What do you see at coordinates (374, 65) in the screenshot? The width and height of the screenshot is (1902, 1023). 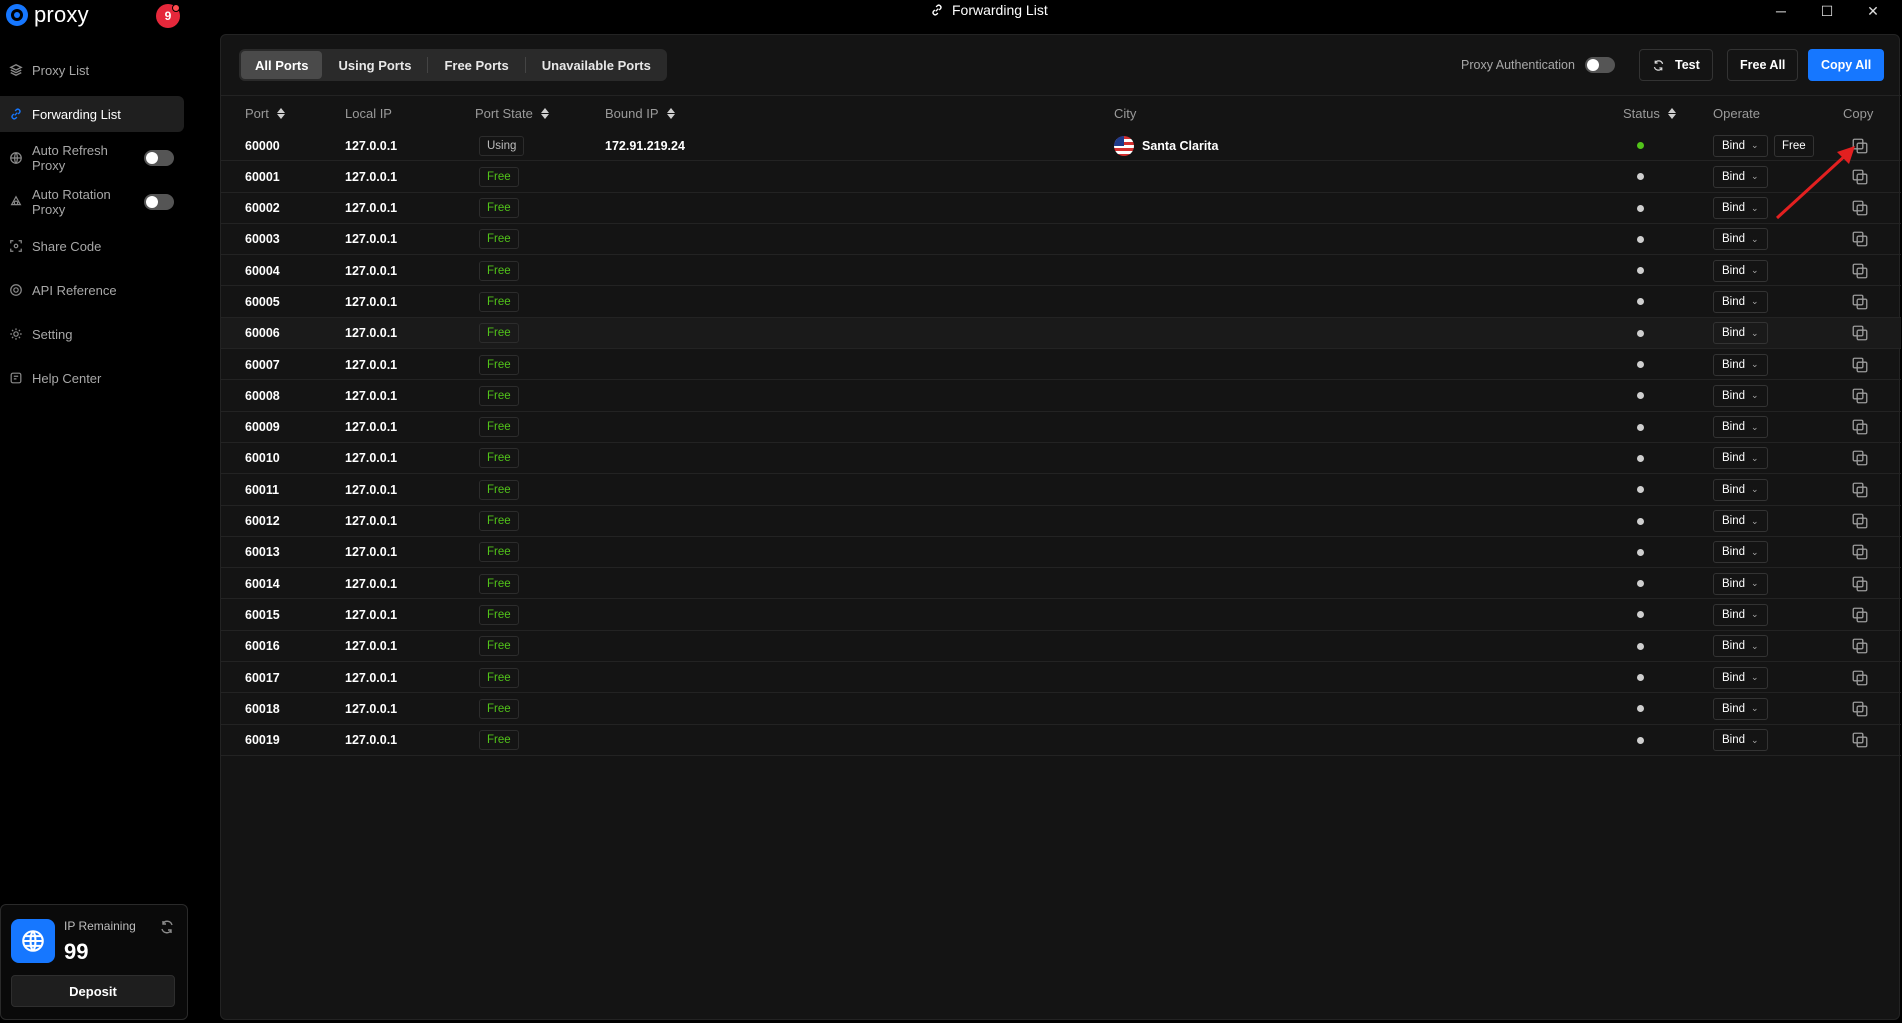 I see `tab-using-ports: Using Ports` at bounding box center [374, 65].